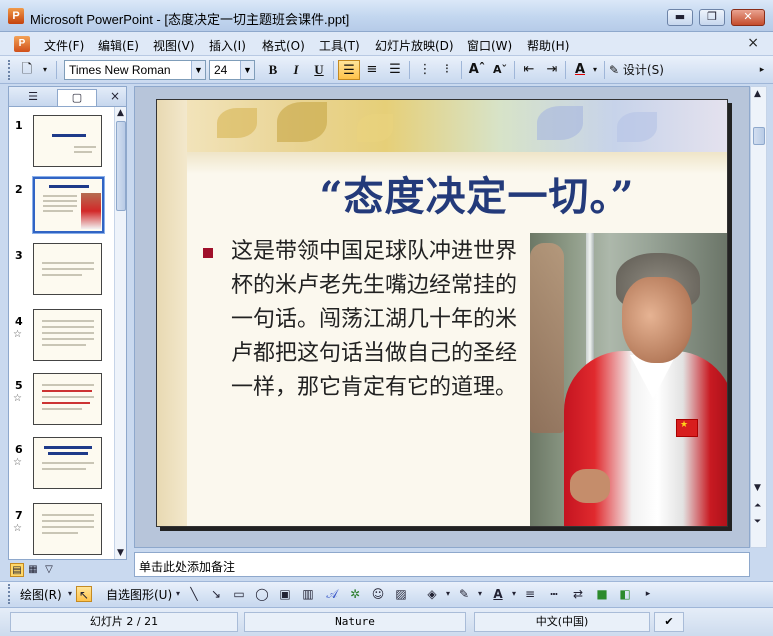  What do you see at coordinates (687, 428) in the screenshot?
I see `china-flag-badge` at bounding box center [687, 428].